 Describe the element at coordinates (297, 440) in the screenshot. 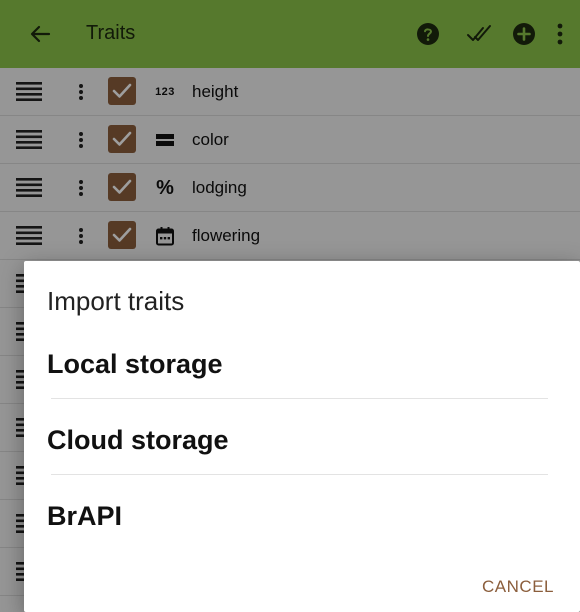

I see `option-cloud-storage: Cloud storage` at that location.